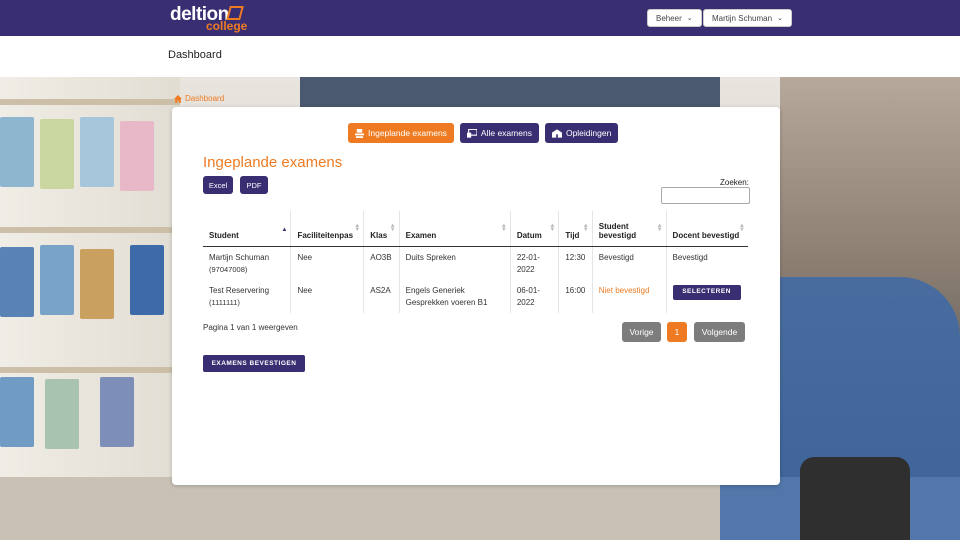 Image resolution: width=960 pixels, height=540 pixels. What do you see at coordinates (454, 296) in the screenshot?
I see `cell-examen: Engels Generiek Gesprekken voeren B1` at bounding box center [454, 296].